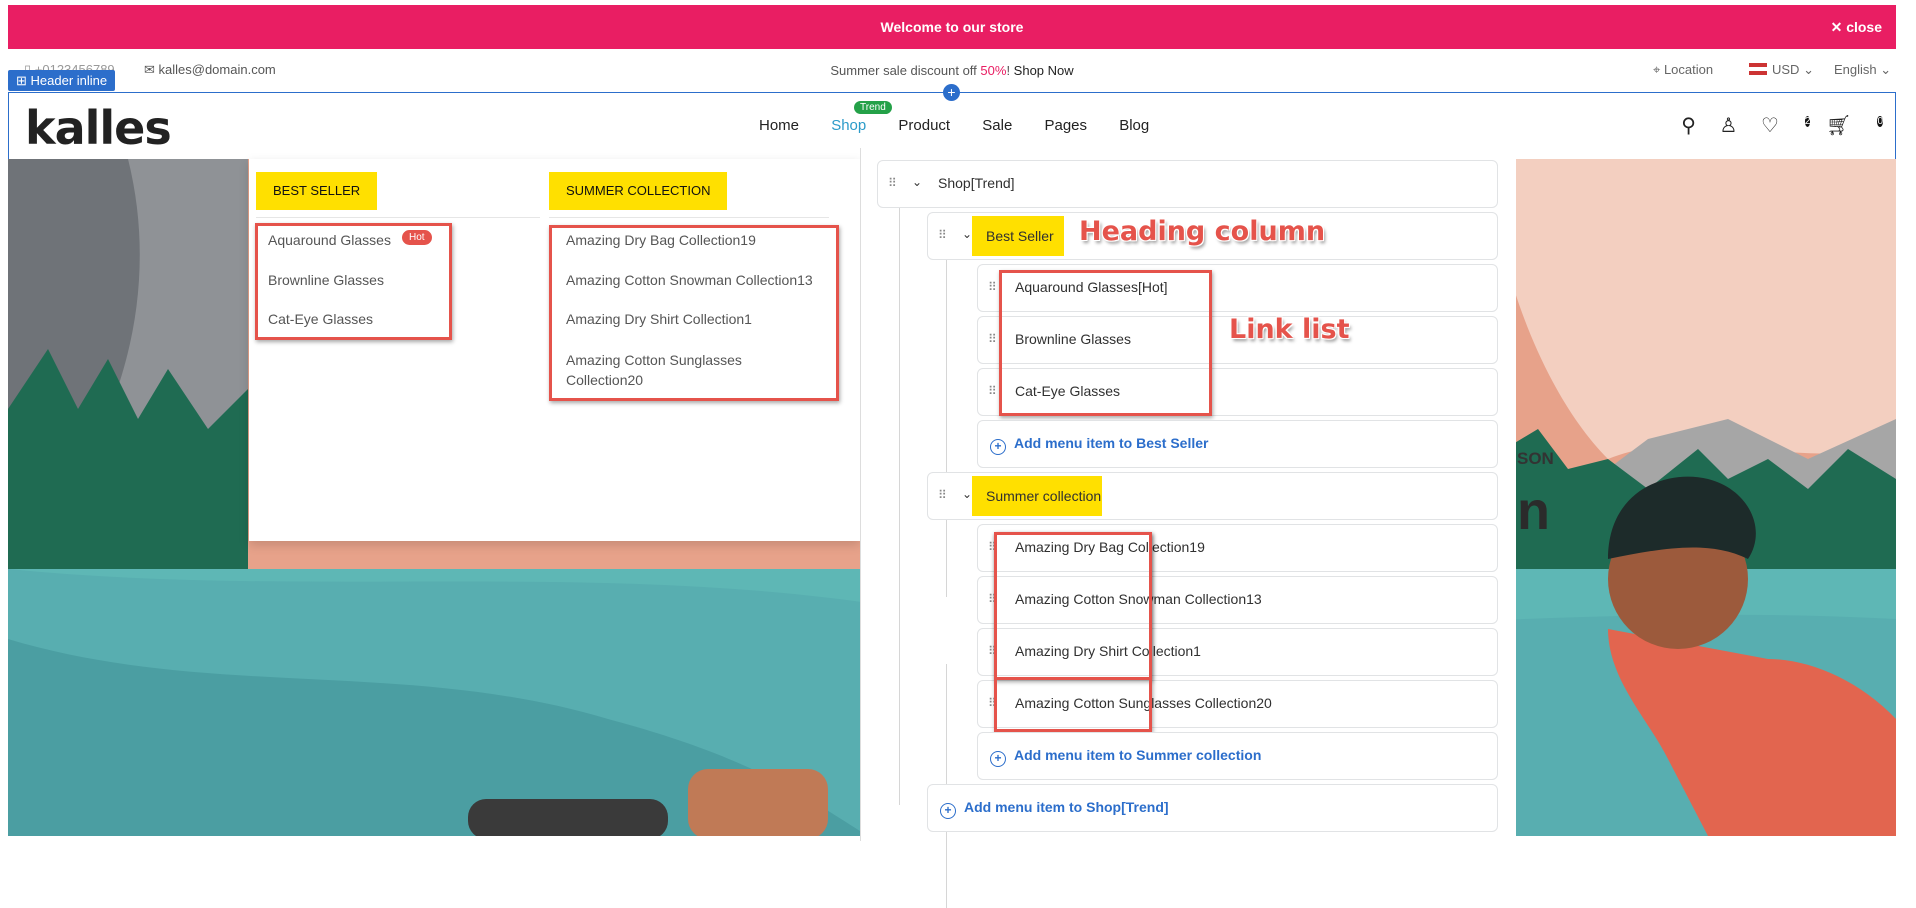 The height and width of the screenshot is (908, 1916). What do you see at coordinates (1688, 126) in the screenshot?
I see `search-icon: ⚲` at bounding box center [1688, 126].